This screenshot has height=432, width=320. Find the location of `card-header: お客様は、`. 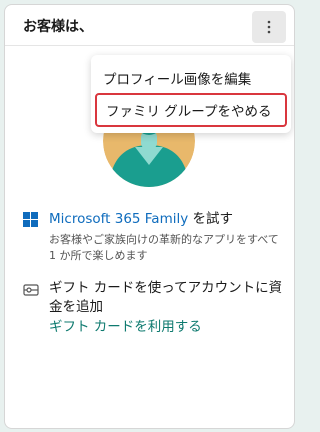

card-header: お客様は、 is located at coordinates (149, 25).